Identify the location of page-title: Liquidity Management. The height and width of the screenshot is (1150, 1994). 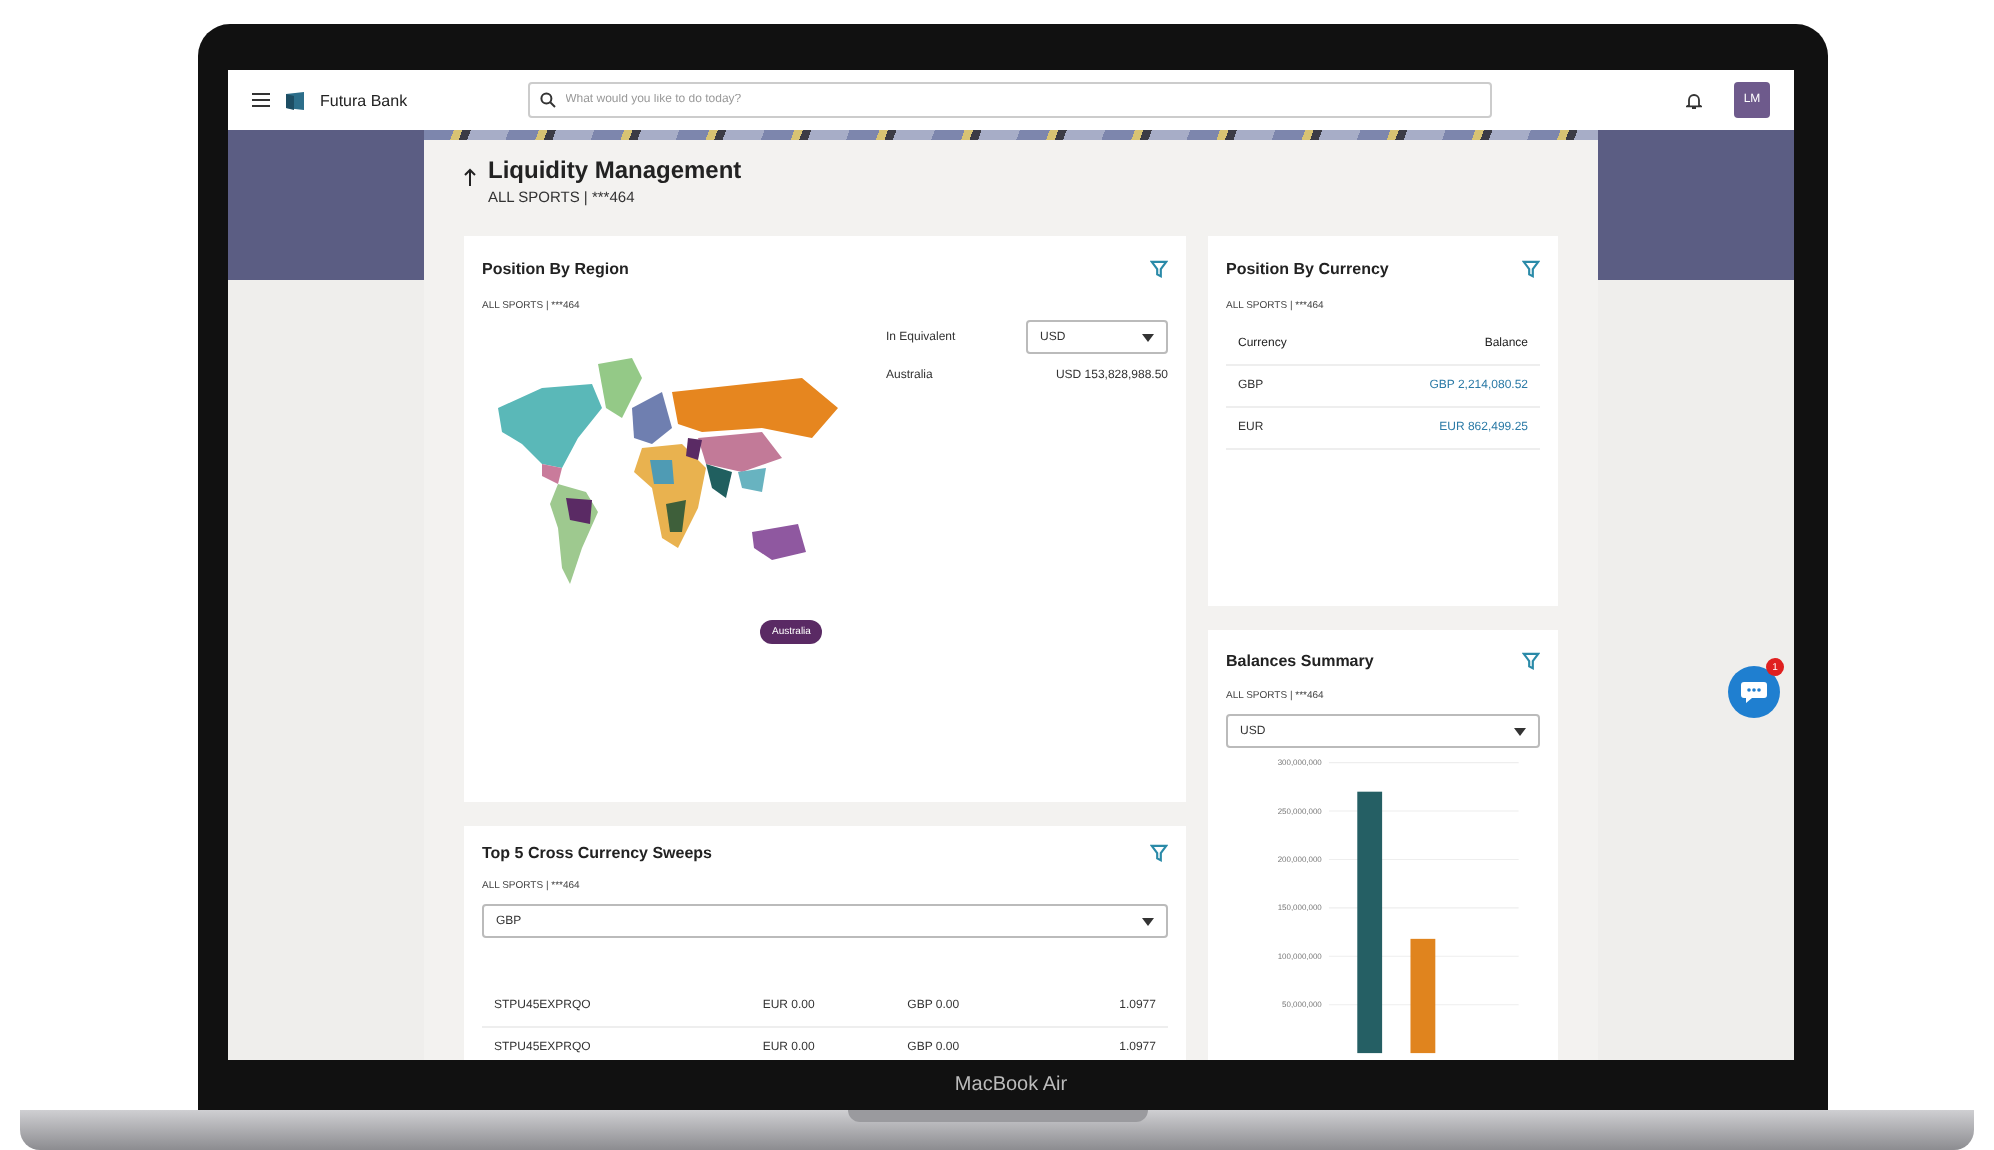
(615, 170).